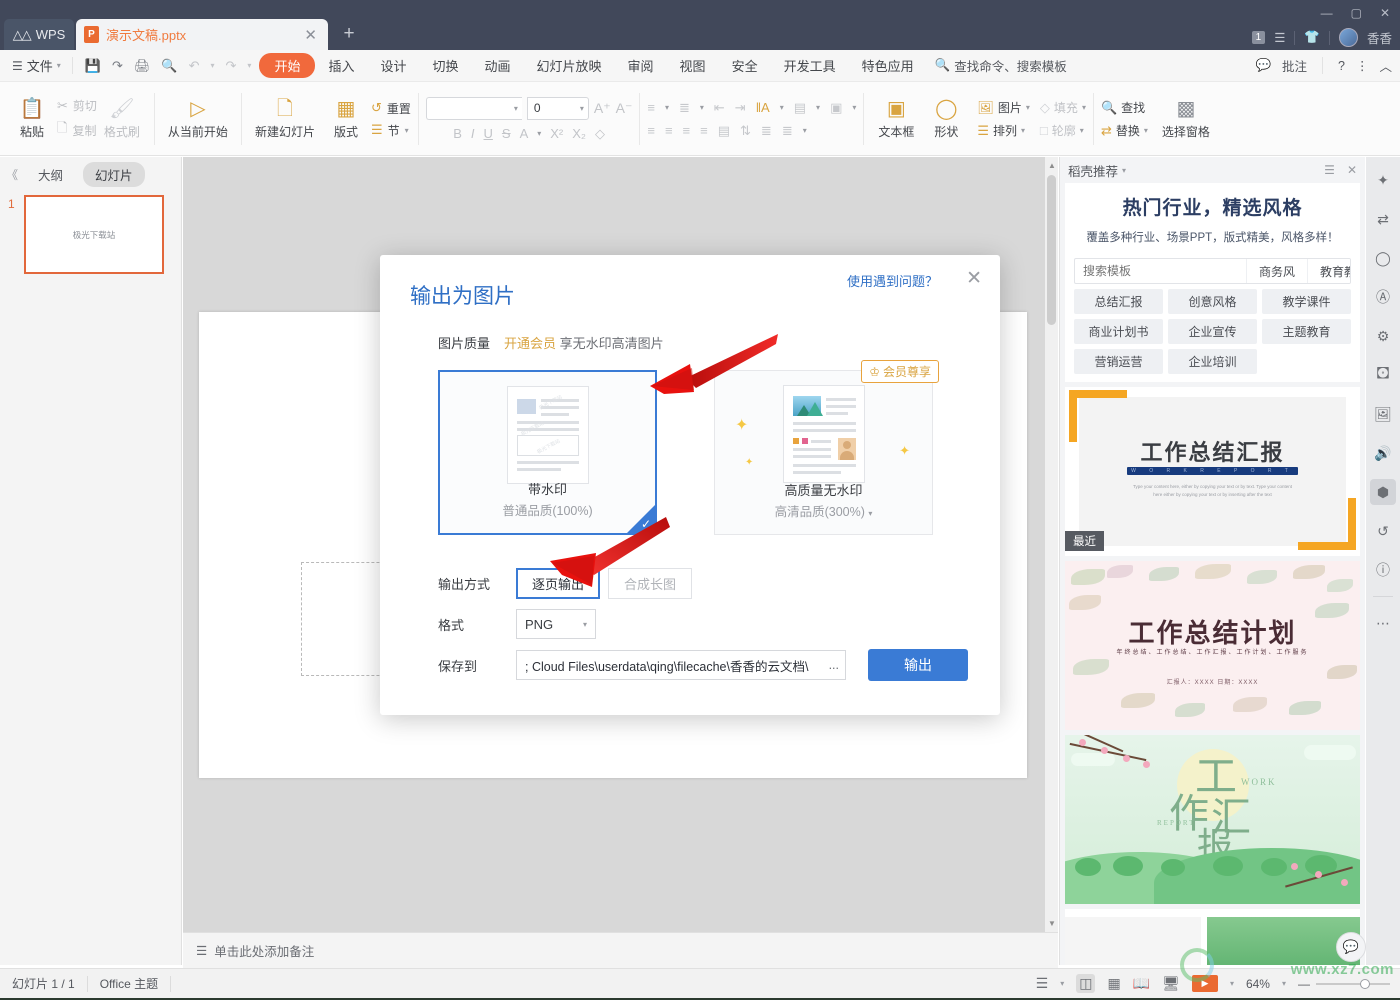 This screenshot has width=1400, height=1000. I want to click on start-from-current-button: ▷ 从当前开始, so click(198, 119).